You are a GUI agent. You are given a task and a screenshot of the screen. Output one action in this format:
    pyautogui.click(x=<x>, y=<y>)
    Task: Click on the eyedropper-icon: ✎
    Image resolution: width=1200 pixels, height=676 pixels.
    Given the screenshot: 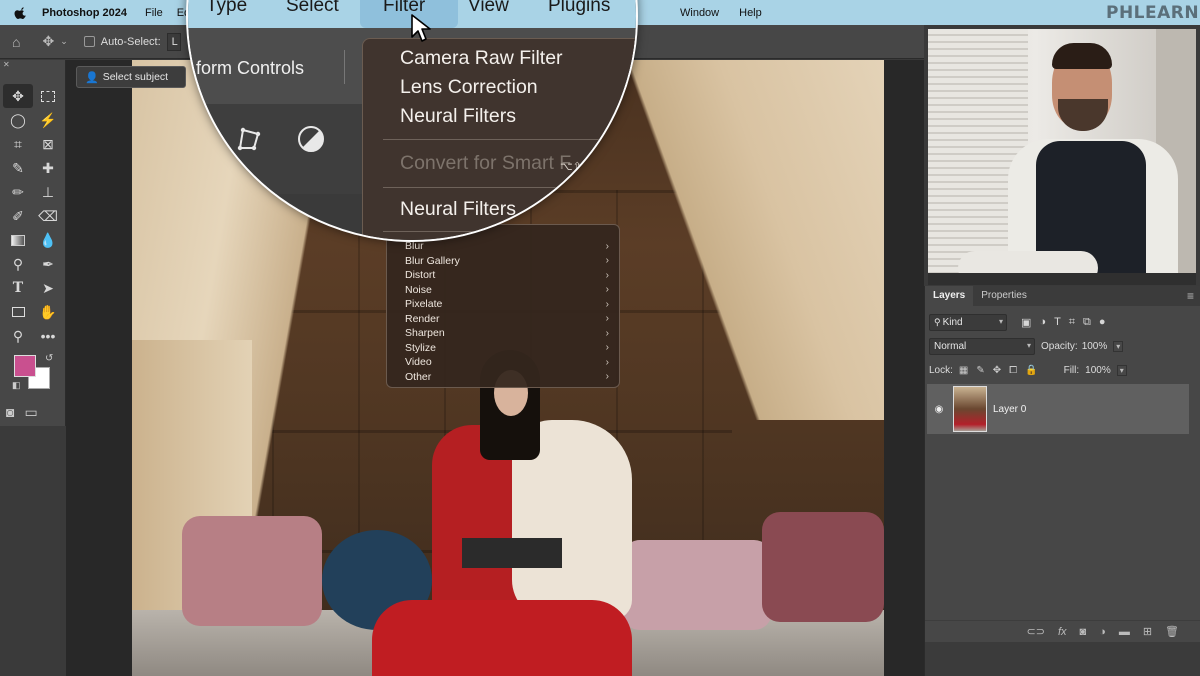 What is the action you would take?
    pyautogui.click(x=18, y=168)
    